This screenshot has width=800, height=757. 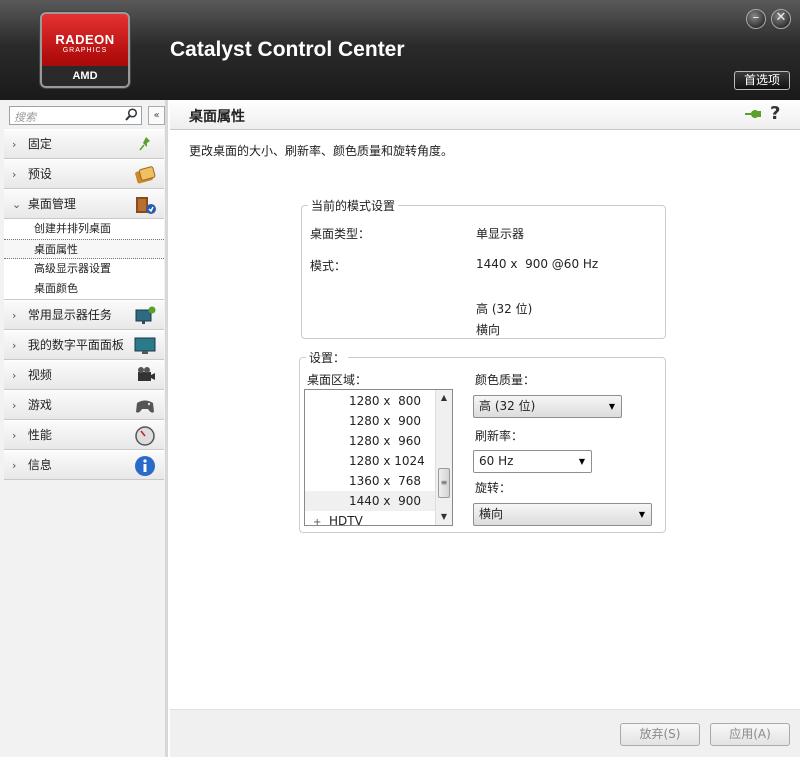 What do you see at coordinates (39, 144) in the screenshot?
I see `sidebar-item-label: 固定` at bounding box center [39, 144].